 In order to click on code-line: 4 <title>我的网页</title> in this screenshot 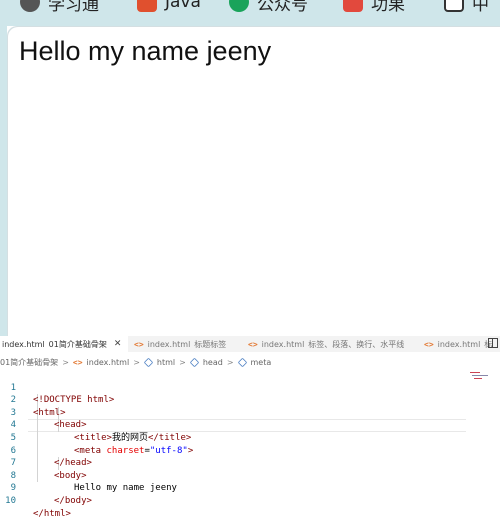, I will do `click(250, 425)`.